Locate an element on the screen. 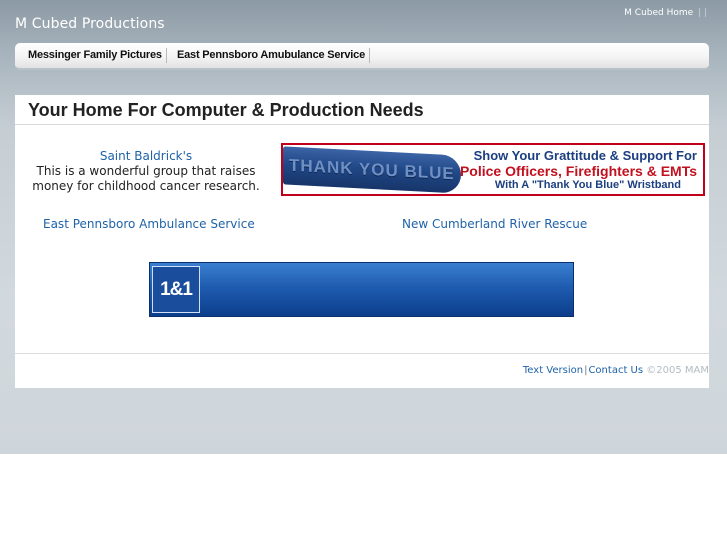  copyright-text: ©2005 MAM is located at coordinates (677, 370).